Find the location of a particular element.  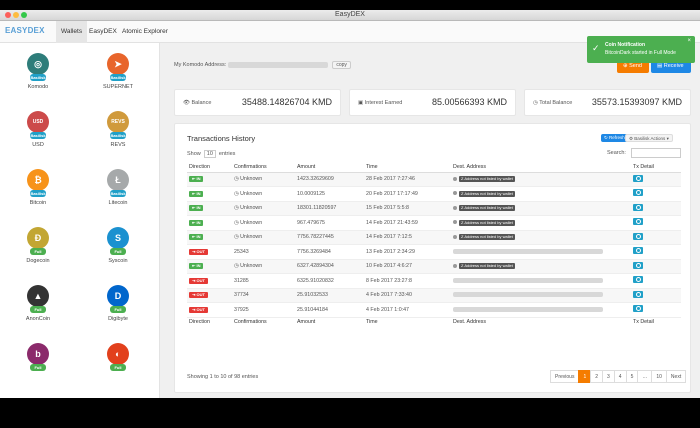

copy-address-button: copy is located at coordinates (341, 65).